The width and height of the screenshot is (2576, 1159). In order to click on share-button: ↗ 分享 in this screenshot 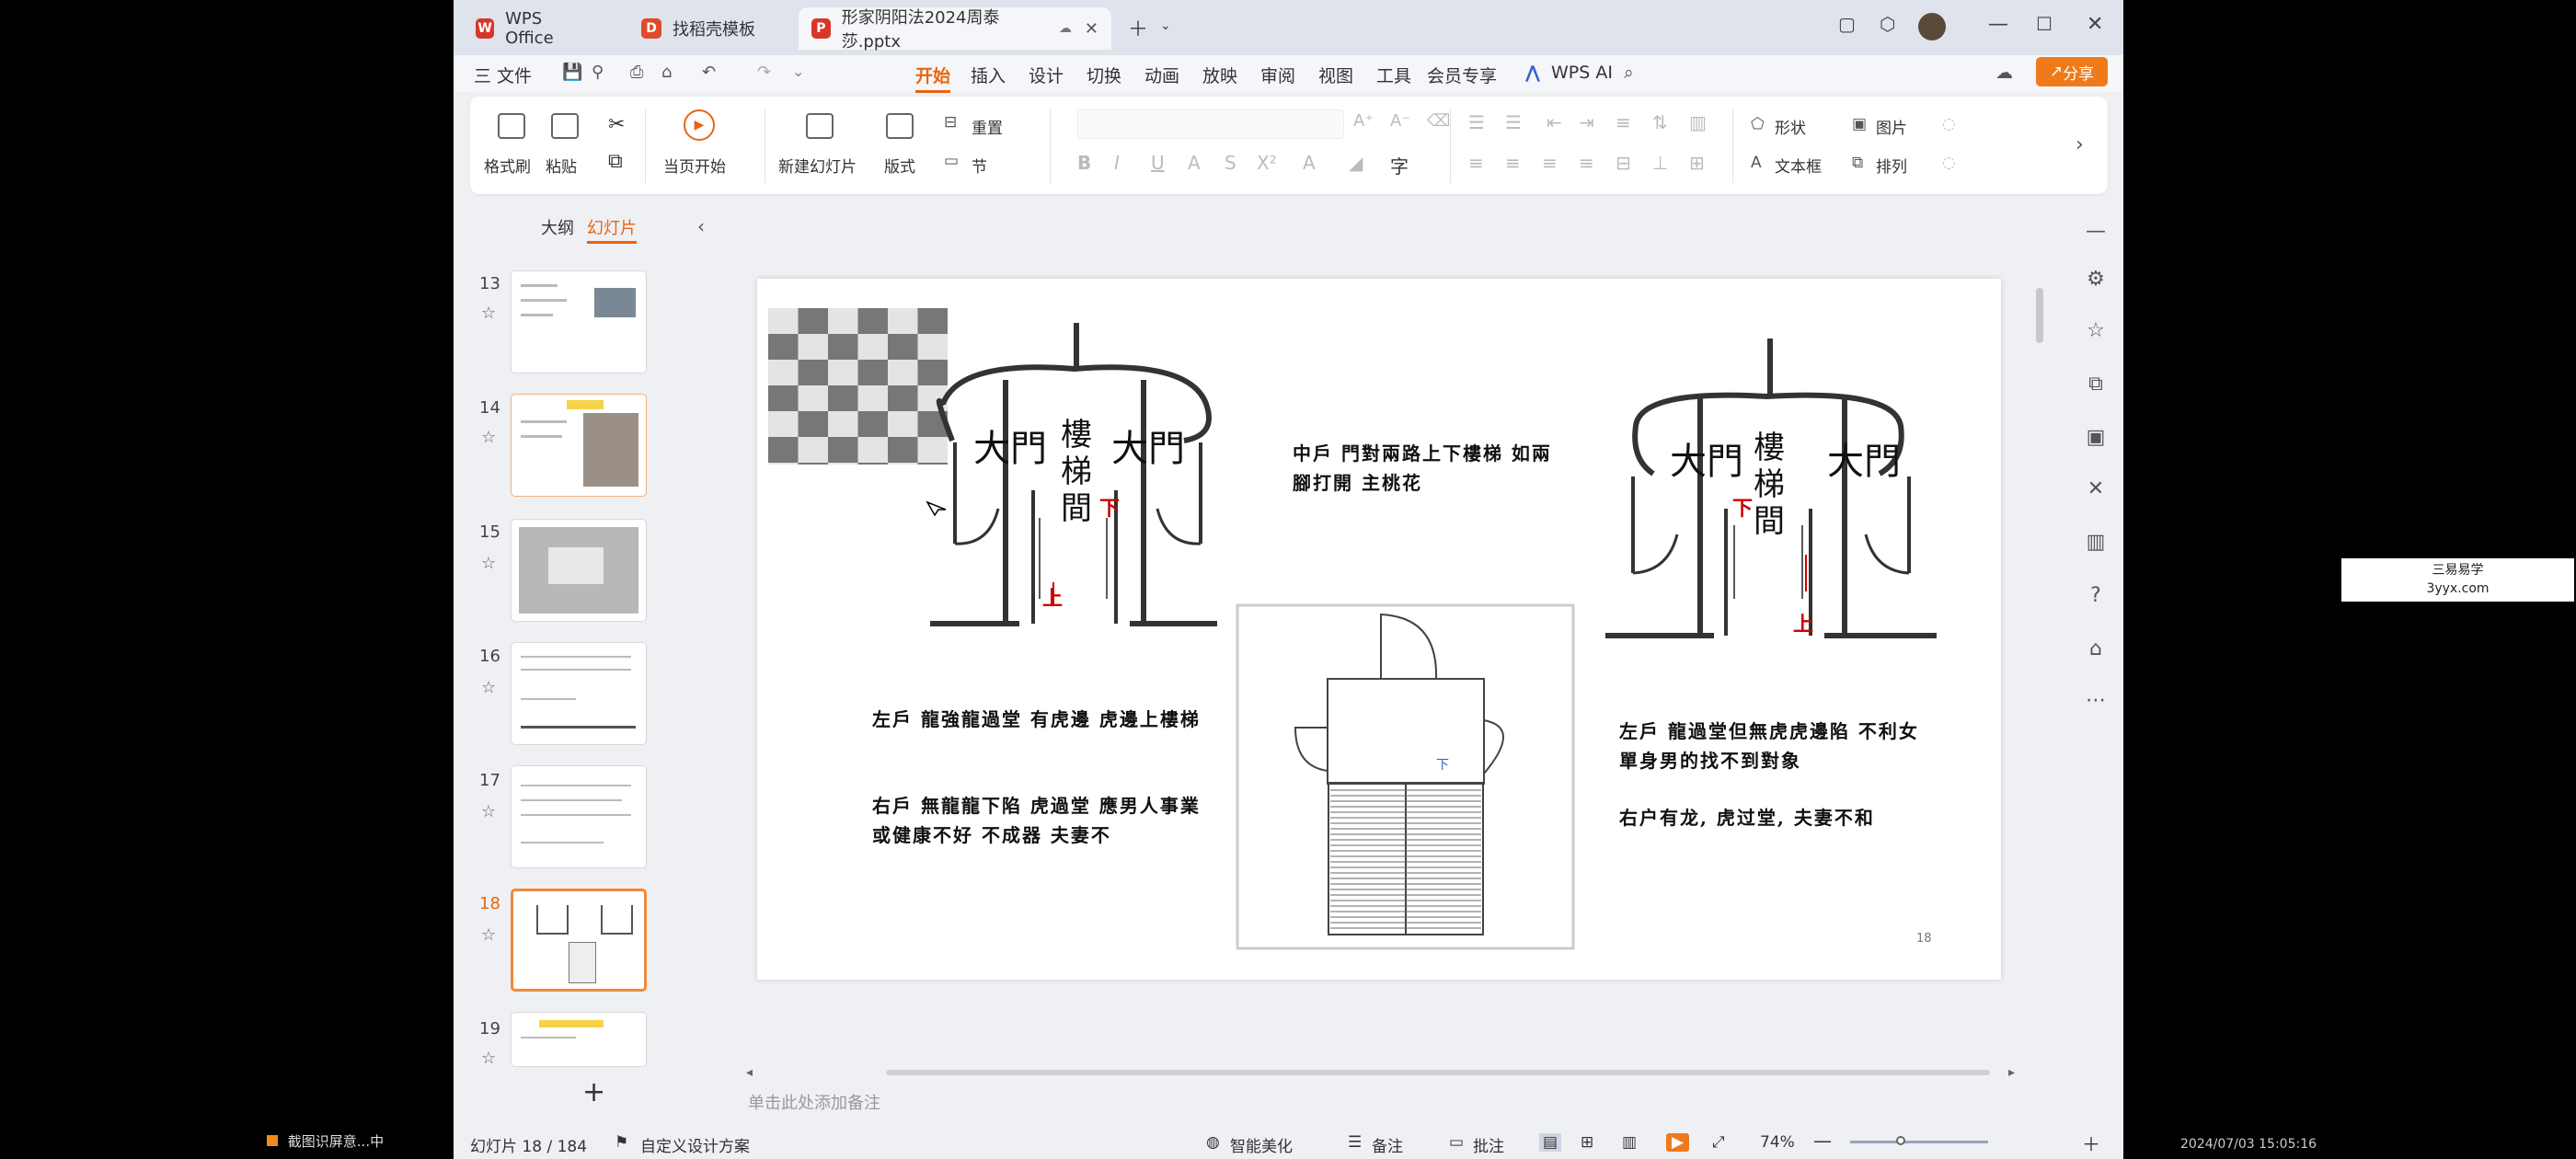, I will do `click(2072, 71)`.